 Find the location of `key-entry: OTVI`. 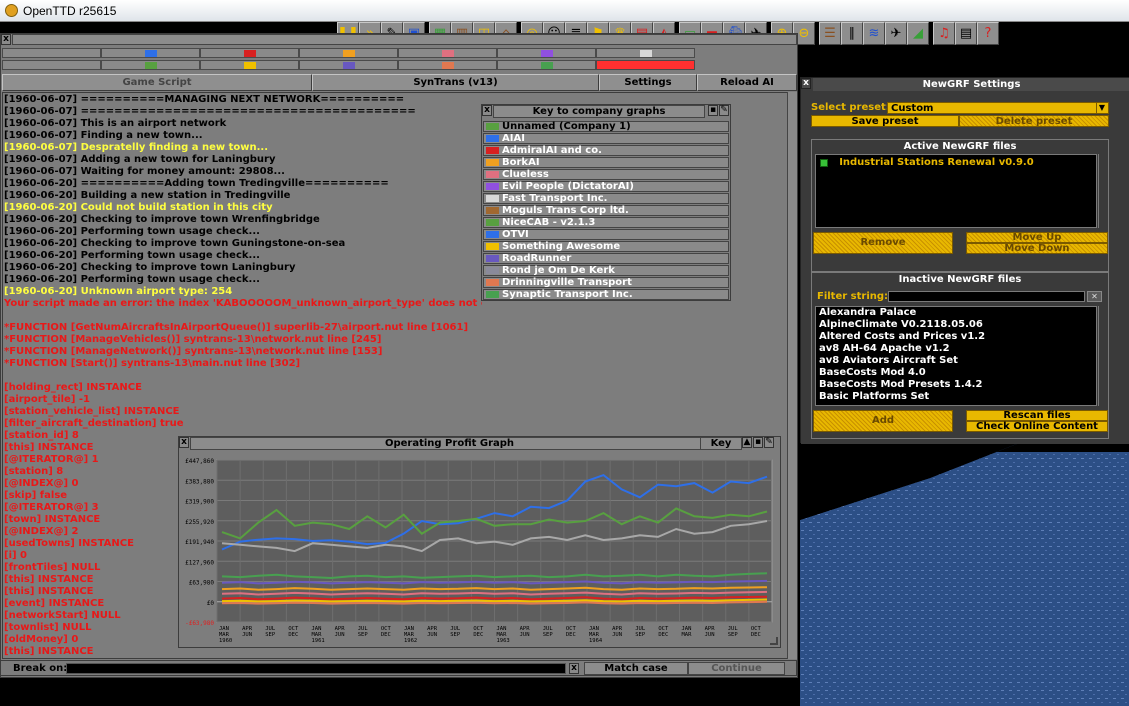

key-entry: OTVI is located at coordinates (606, 234).